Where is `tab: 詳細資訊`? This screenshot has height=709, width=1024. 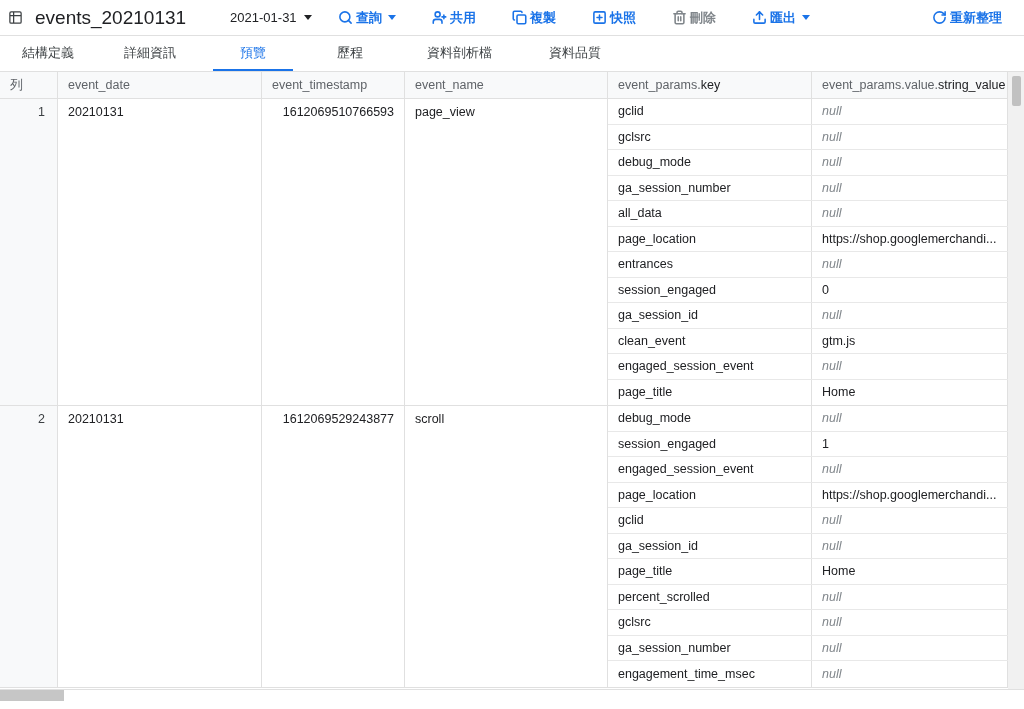
tab: 詳細資訊 is located at coordinates (150, 53).